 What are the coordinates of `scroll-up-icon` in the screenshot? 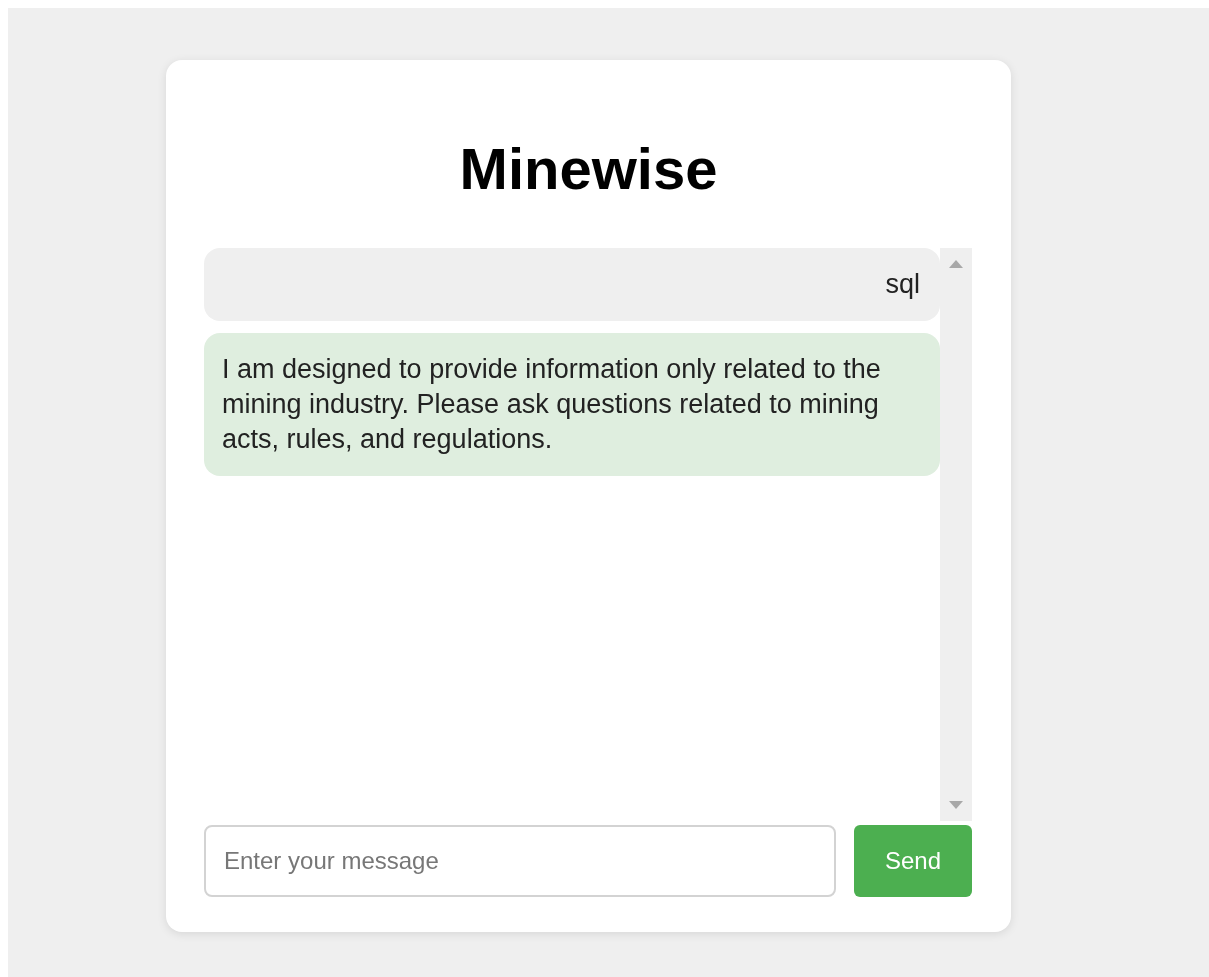 It's located at (956, 264).